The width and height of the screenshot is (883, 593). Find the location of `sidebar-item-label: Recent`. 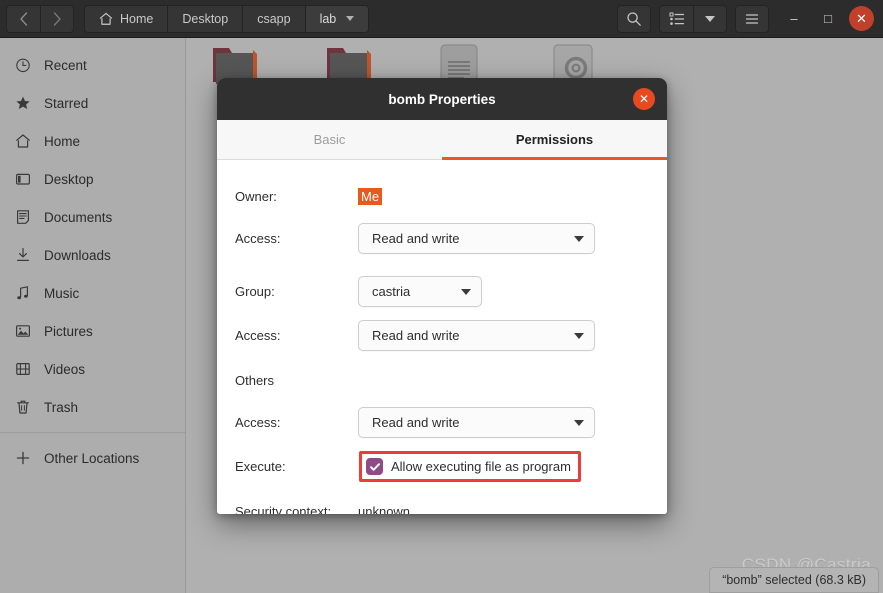

sidebar-item-label: Recent is located at coordinates (65, 65).